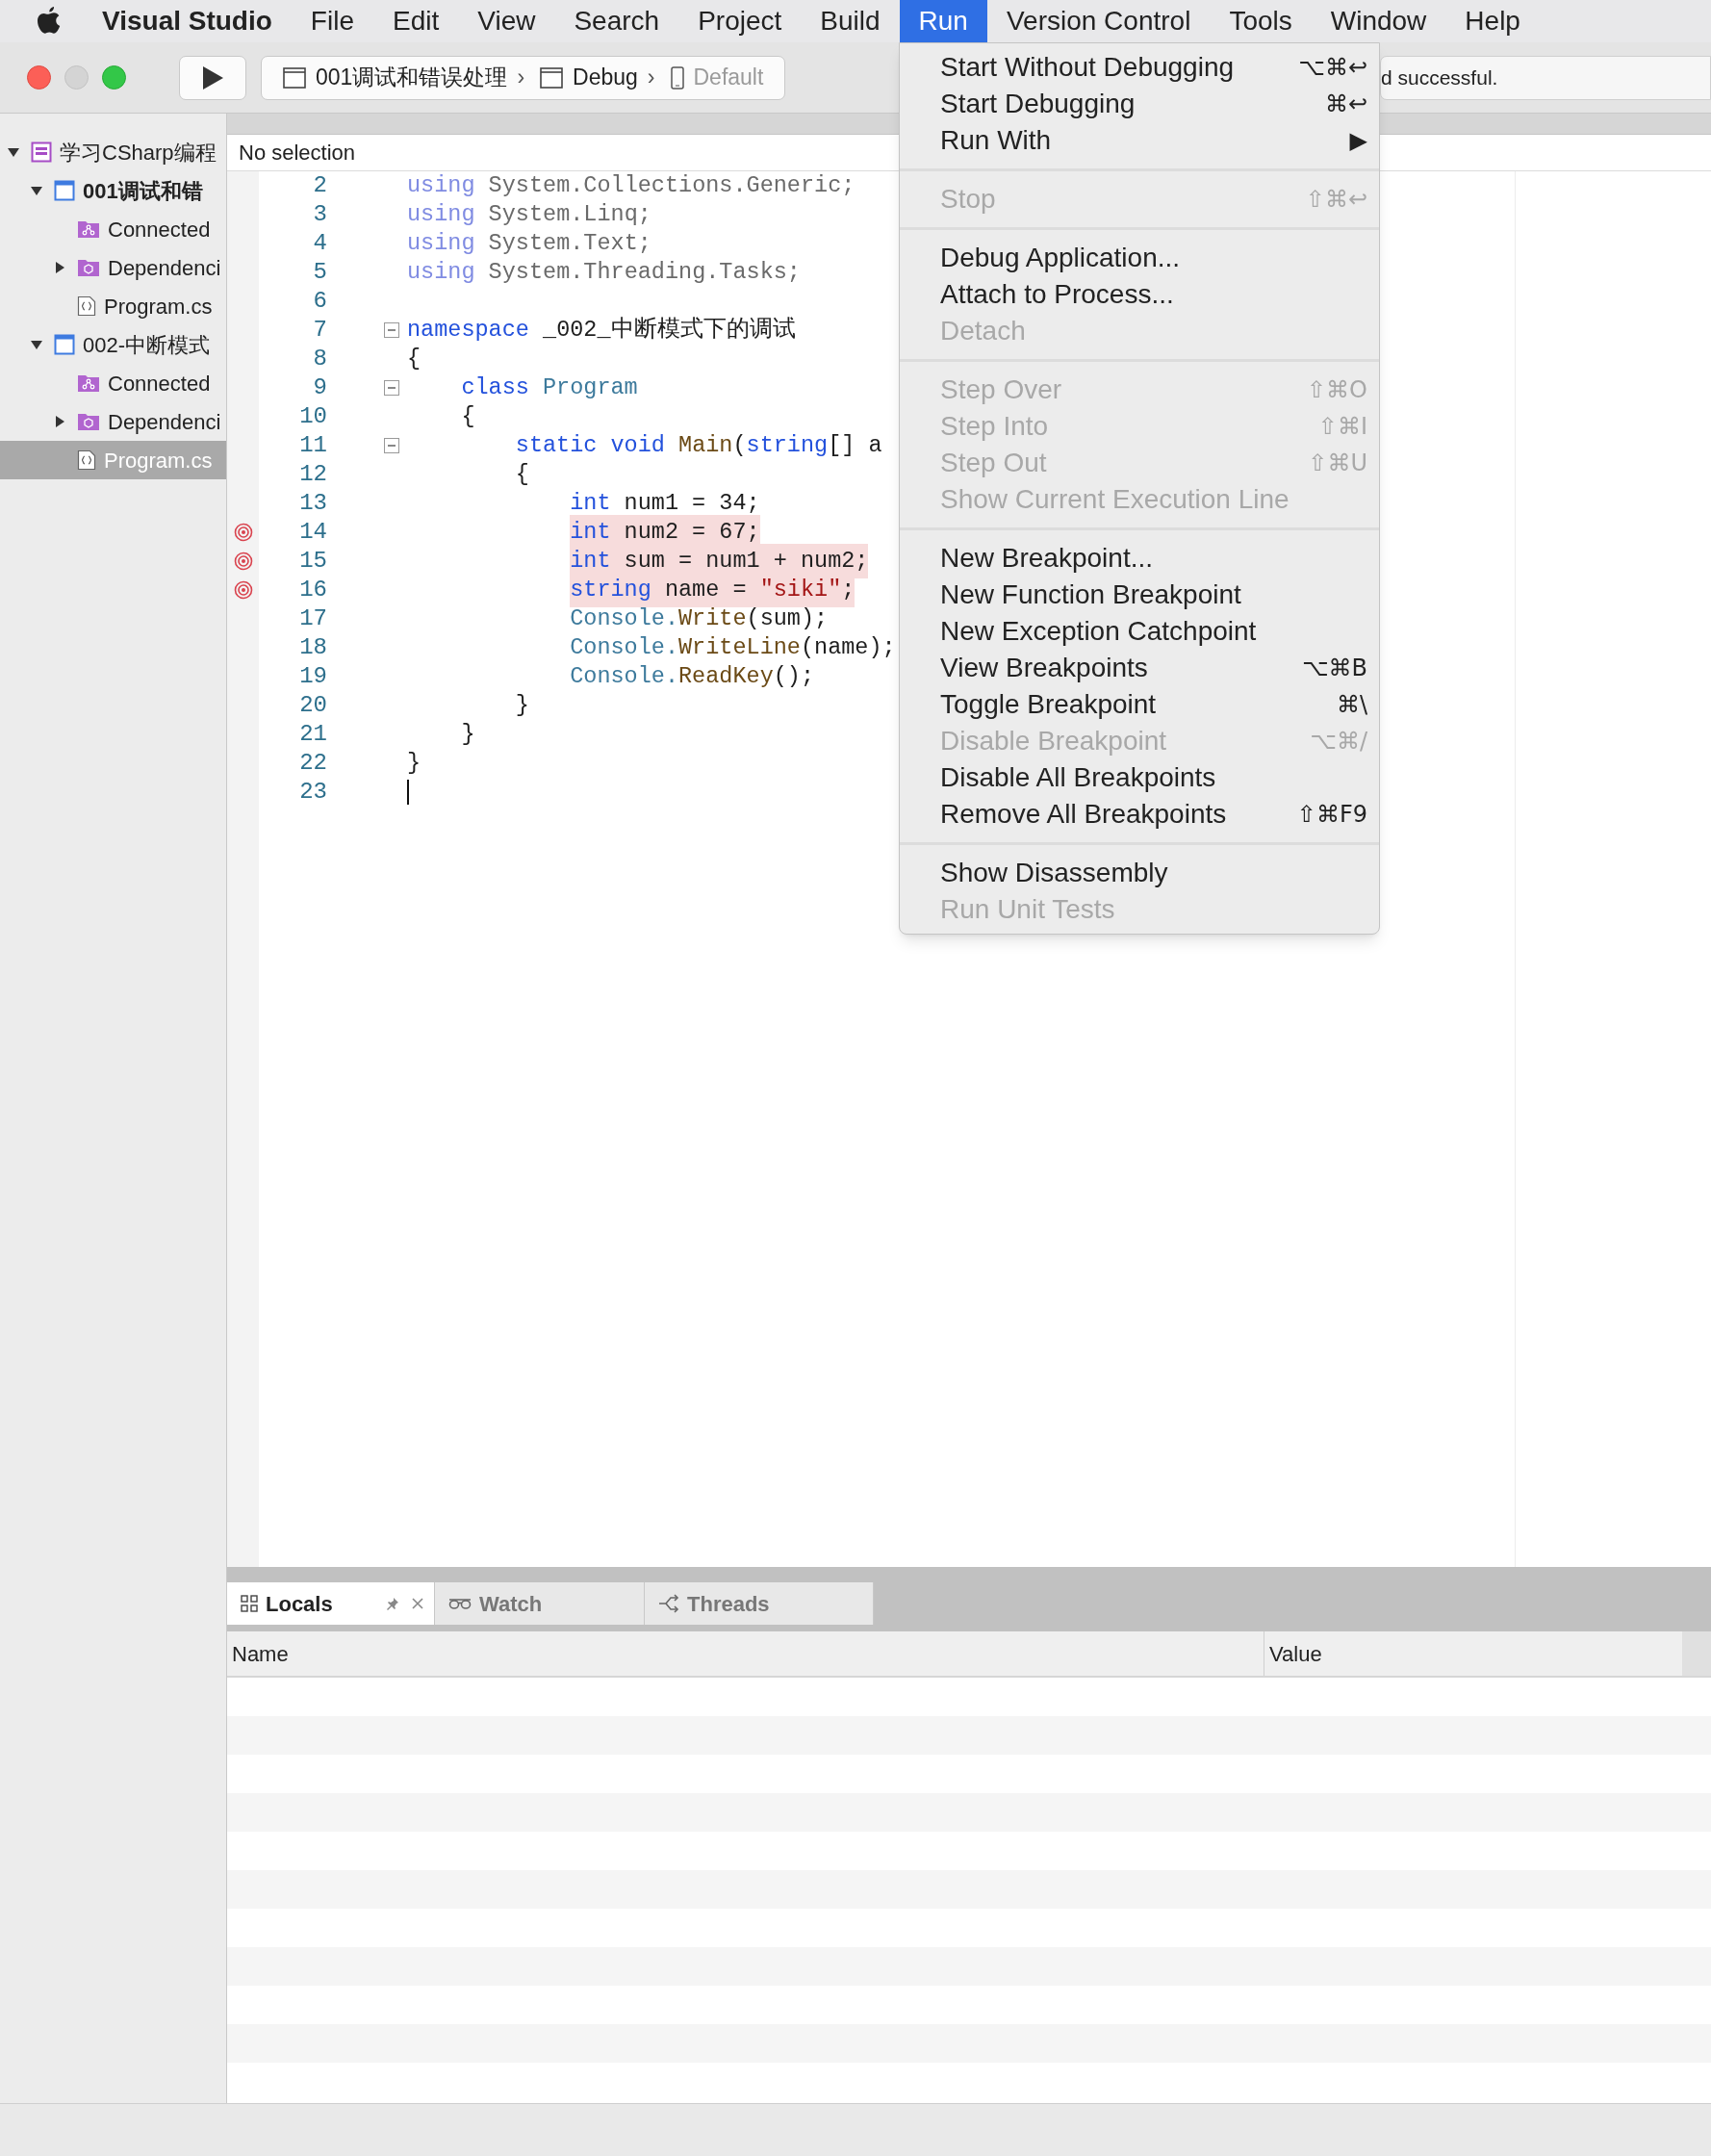  Describe the element at coordinates (1139, 777) in the screenshot. I see `menu-entry: Disable All Breakpoints` at that location.